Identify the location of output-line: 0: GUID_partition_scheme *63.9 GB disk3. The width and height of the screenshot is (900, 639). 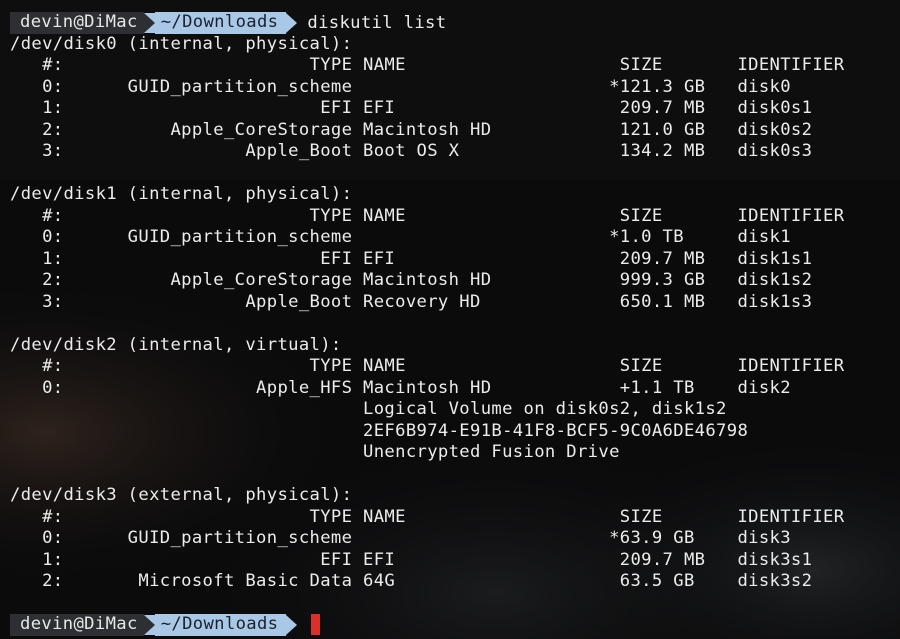
(400, 538).